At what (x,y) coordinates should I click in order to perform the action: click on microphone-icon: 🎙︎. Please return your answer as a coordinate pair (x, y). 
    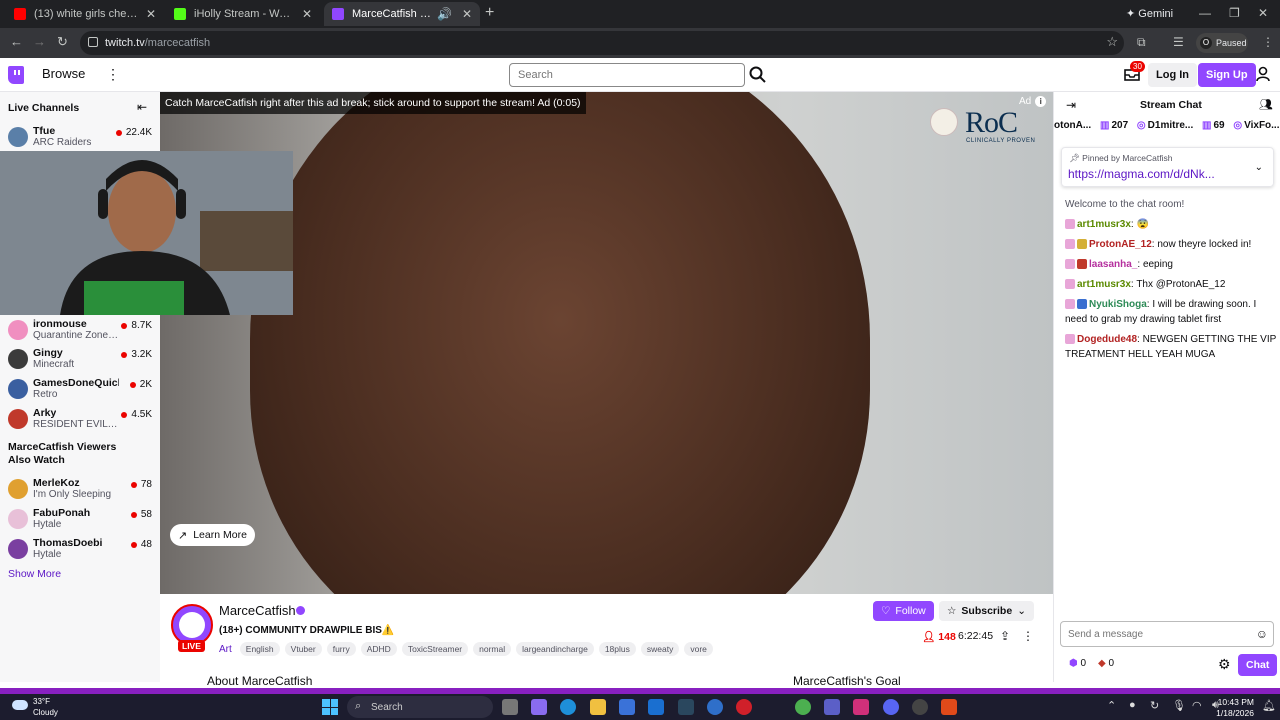
    Looking at the image, I should click on (1179, 705).